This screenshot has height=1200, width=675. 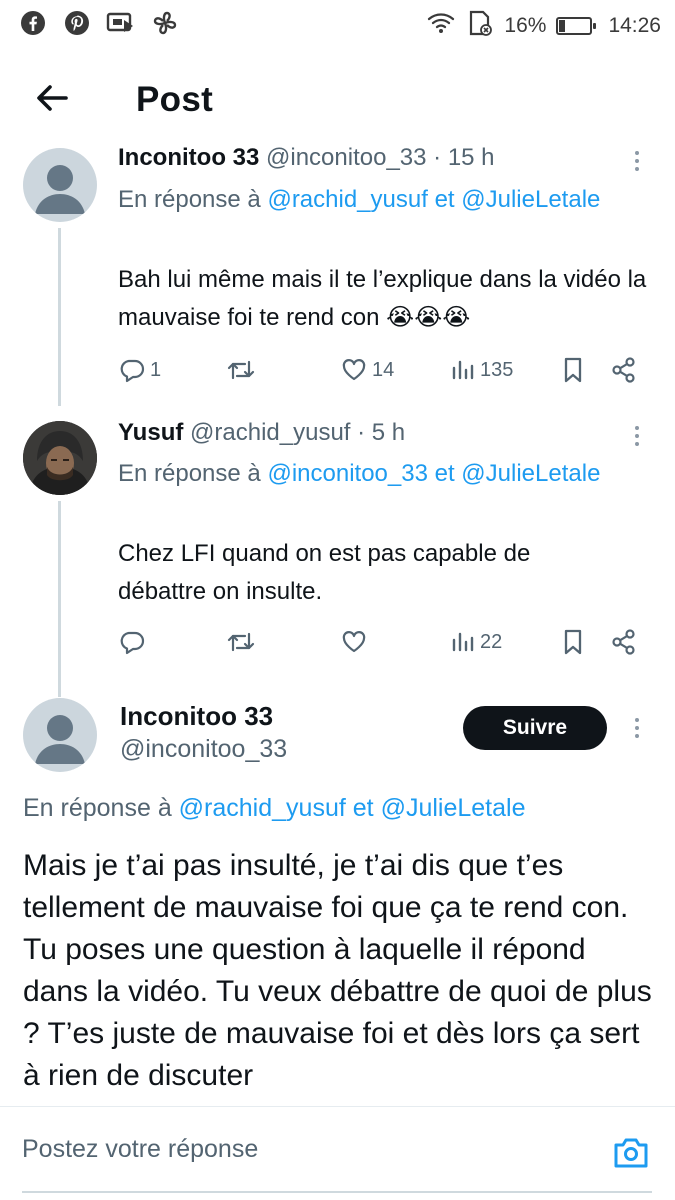 I want to click on display-name: Yusuf, so click(x=150, y=432).